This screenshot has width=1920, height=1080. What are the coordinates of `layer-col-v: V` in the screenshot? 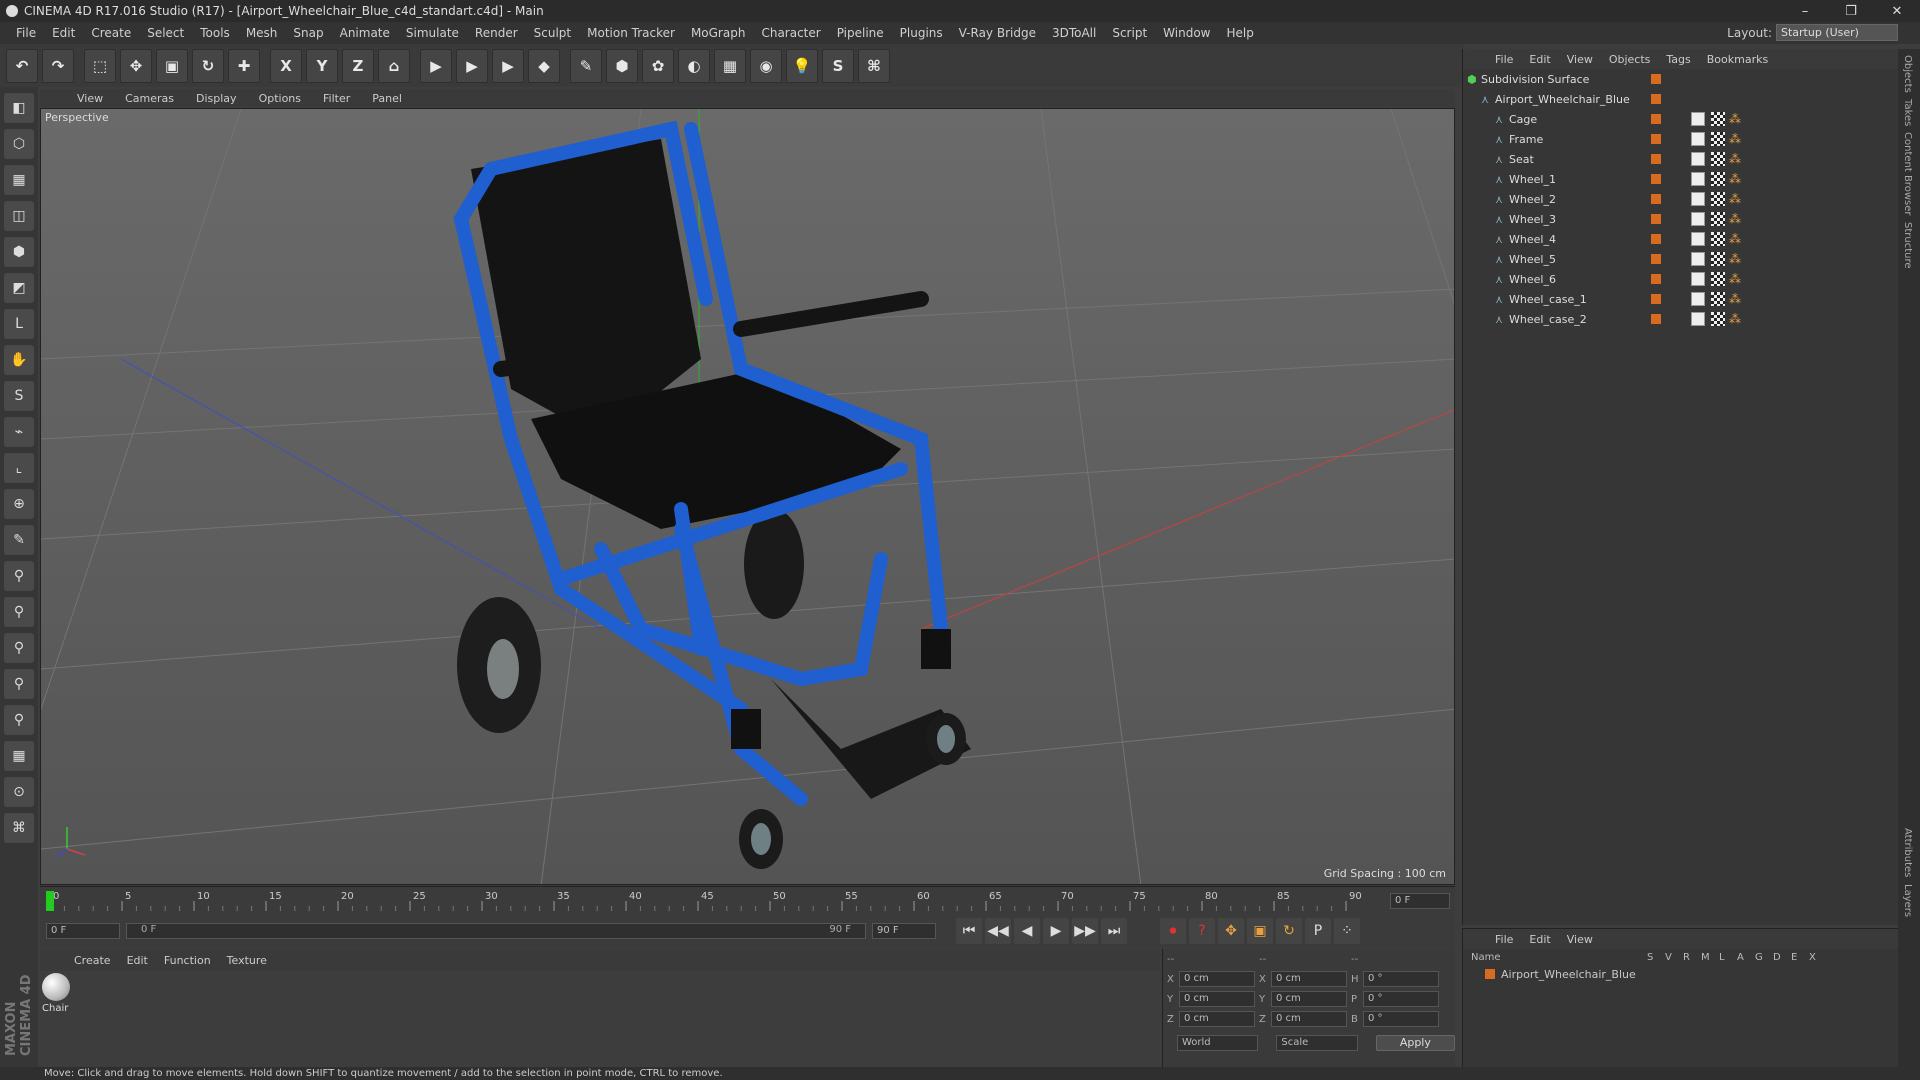 It's located at (1674, 957).